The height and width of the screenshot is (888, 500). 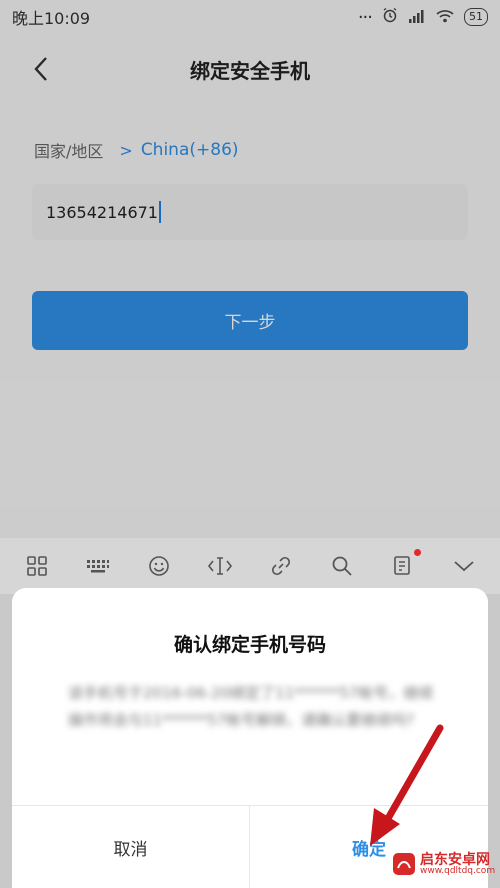 I want to click on keyboard-icon, so click(x=98, y=566).